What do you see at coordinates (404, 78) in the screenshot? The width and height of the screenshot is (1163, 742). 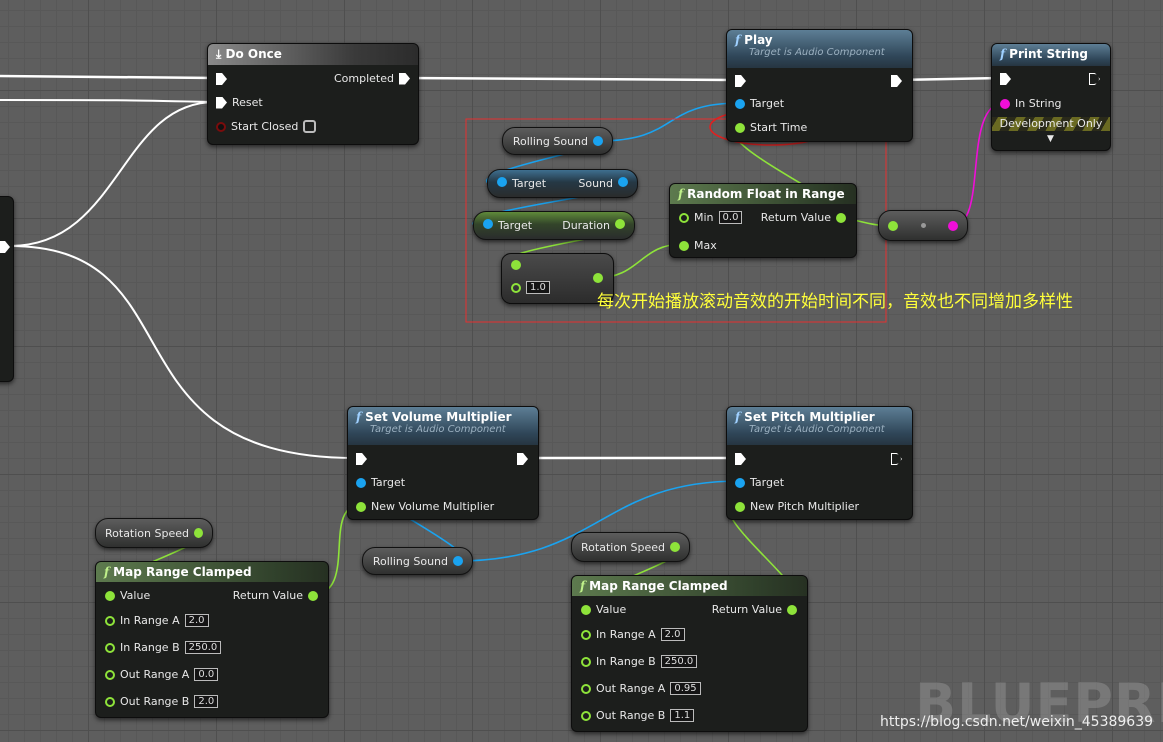 I see `completed-exec-pin` at bounding box center [404, 78].